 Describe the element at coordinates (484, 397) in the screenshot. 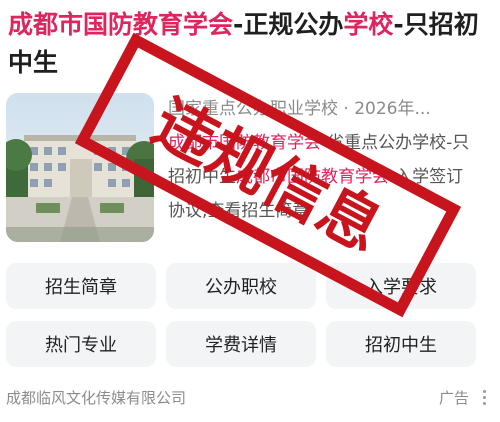

I see `more-vertical-icon` at that location.